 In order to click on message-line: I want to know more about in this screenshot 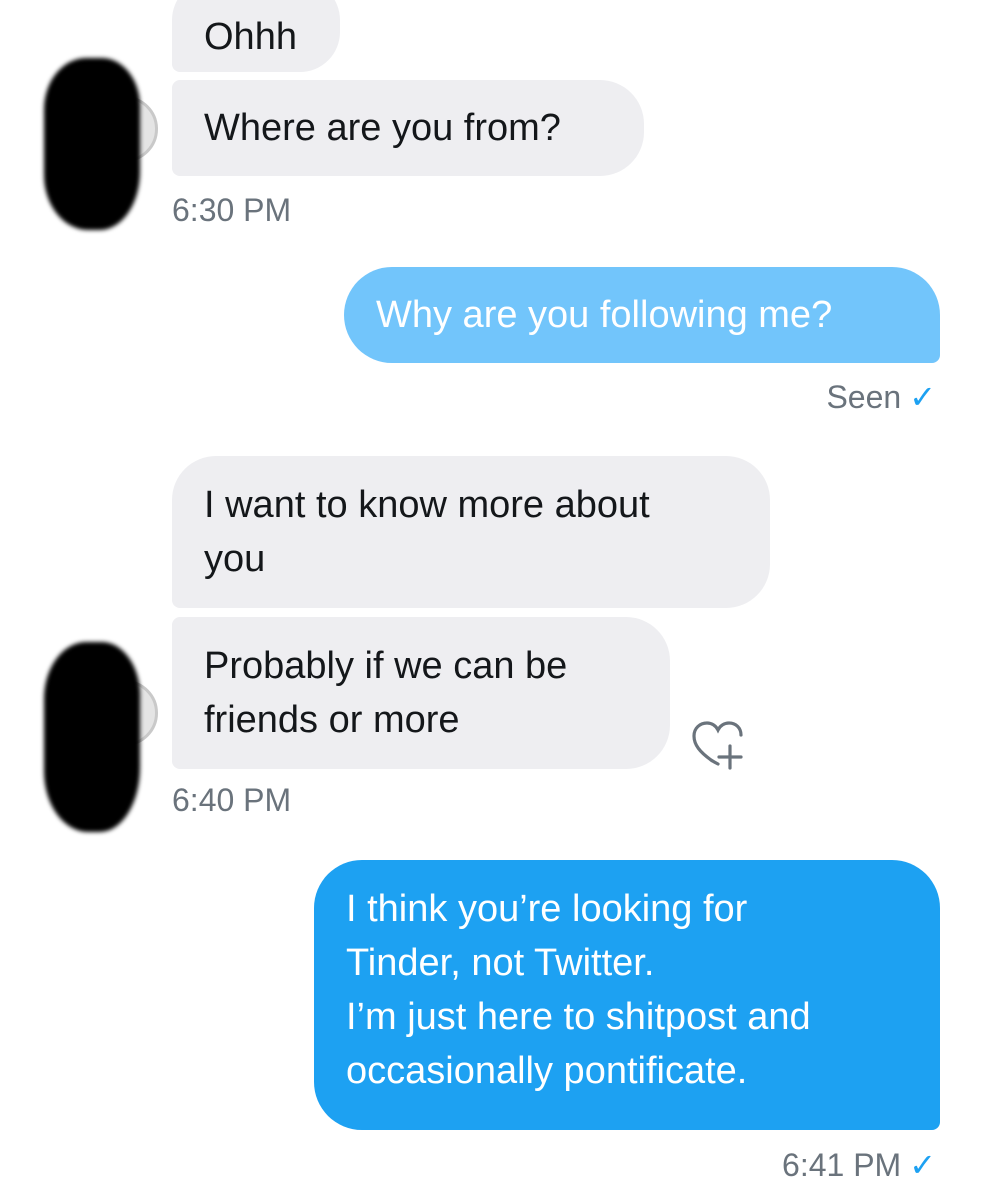, I will do `click(427, 505)`.